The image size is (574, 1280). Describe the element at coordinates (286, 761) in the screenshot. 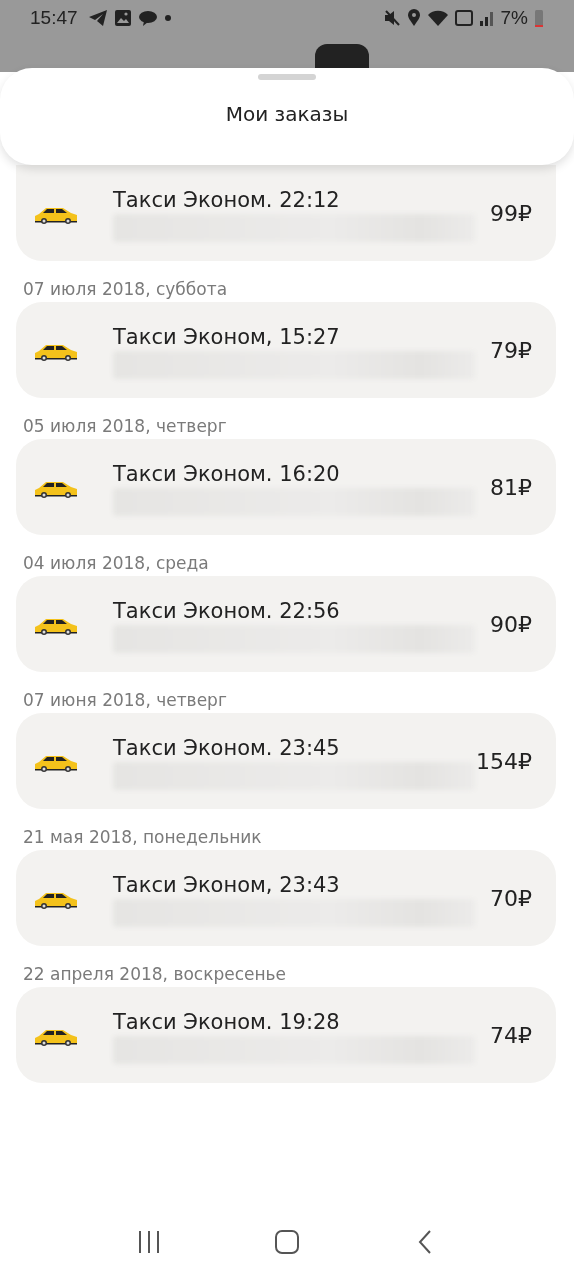

I see `order-card: Такси Эконом. 23:45 154₽` at that location.